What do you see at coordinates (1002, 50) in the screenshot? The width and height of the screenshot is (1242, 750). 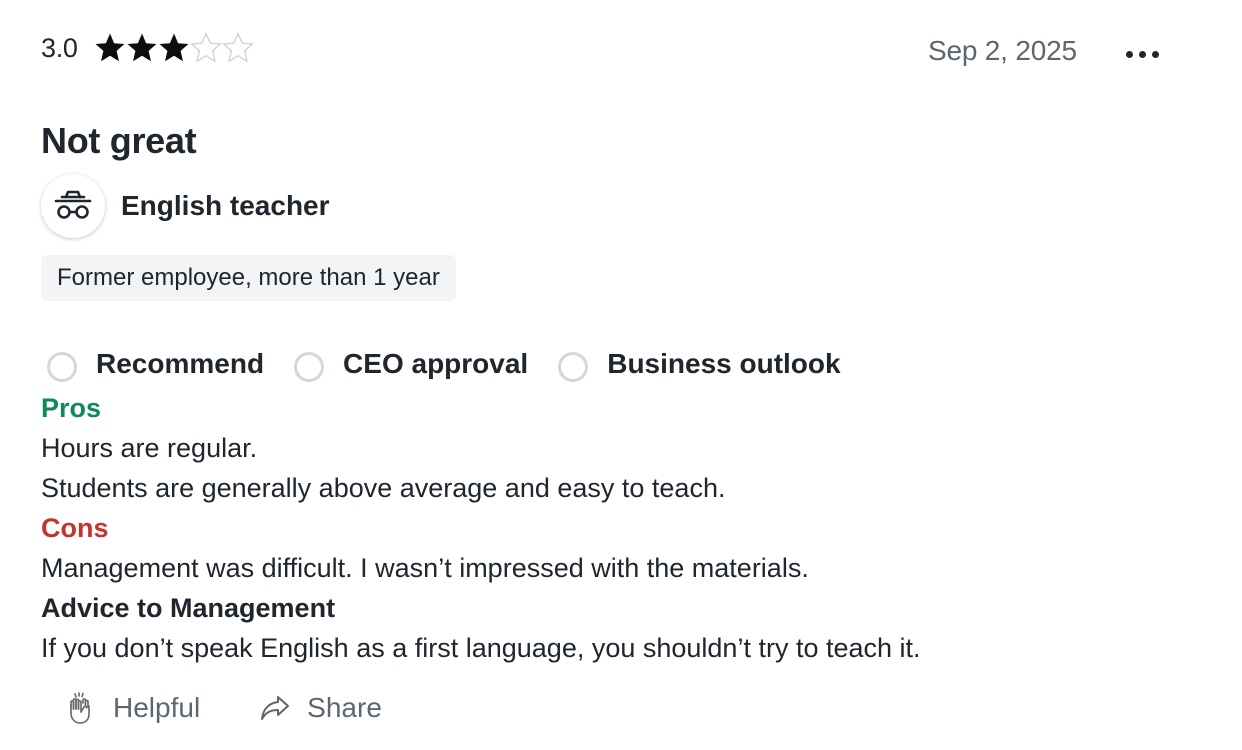 I see `review-date: Sep 2, 2025` at bounding box center [1002, 50].